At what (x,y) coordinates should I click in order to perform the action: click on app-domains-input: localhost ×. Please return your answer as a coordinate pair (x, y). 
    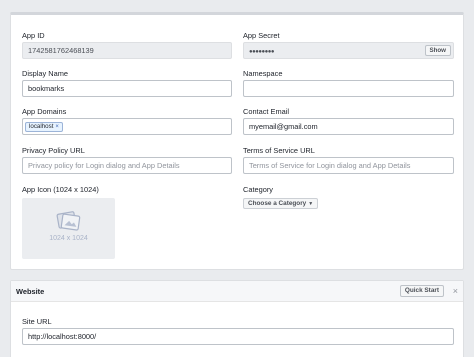
    Looking at the image, I should click on (127, 126).